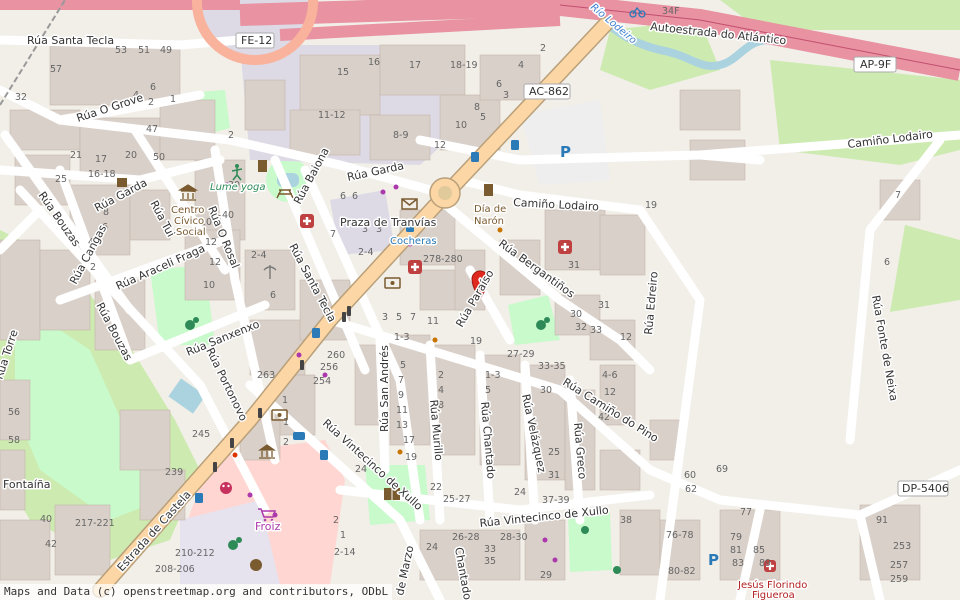 This screenshot has height=600, width=960. What do you see at coordinates (671, 11) in the screenshot?
I see `exit-34f-label: 34F` at bounding box center [671, 11].